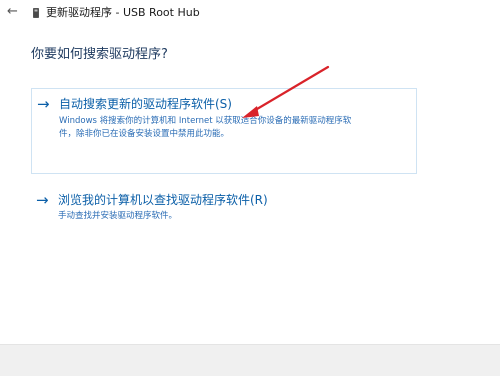 The width and height of the screenshot is (500, 376). Describe the element at coordinates (250, 360) in the screenshot. I see `footer-bar` at that location.